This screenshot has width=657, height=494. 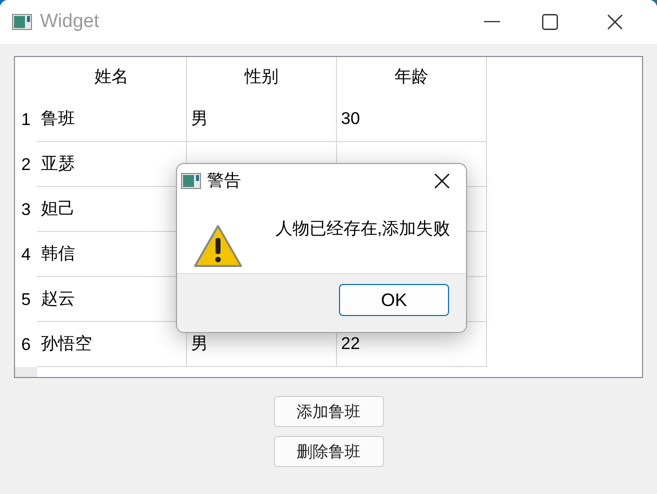 What do you see at coordinates (26, 299) in the screenshot?
I see `row-header: 5` at bounding box center [26, 299].